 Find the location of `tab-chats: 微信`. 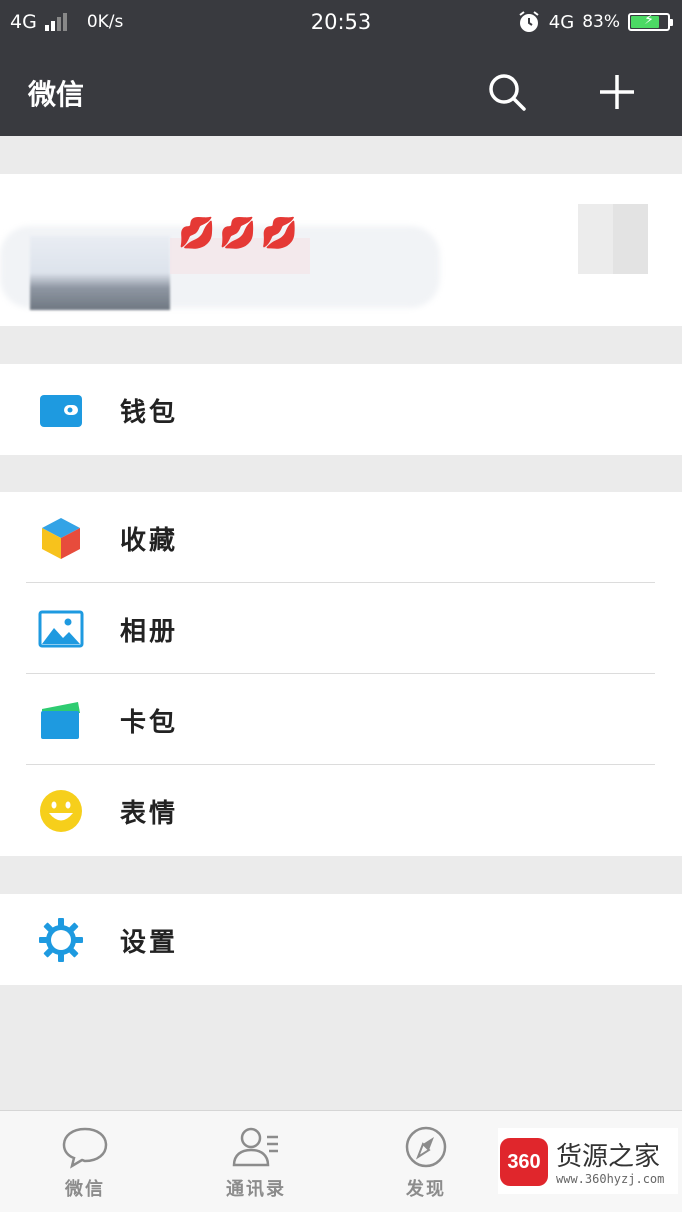

tab-chats: 微信 is located at coordinates (85, 1163).